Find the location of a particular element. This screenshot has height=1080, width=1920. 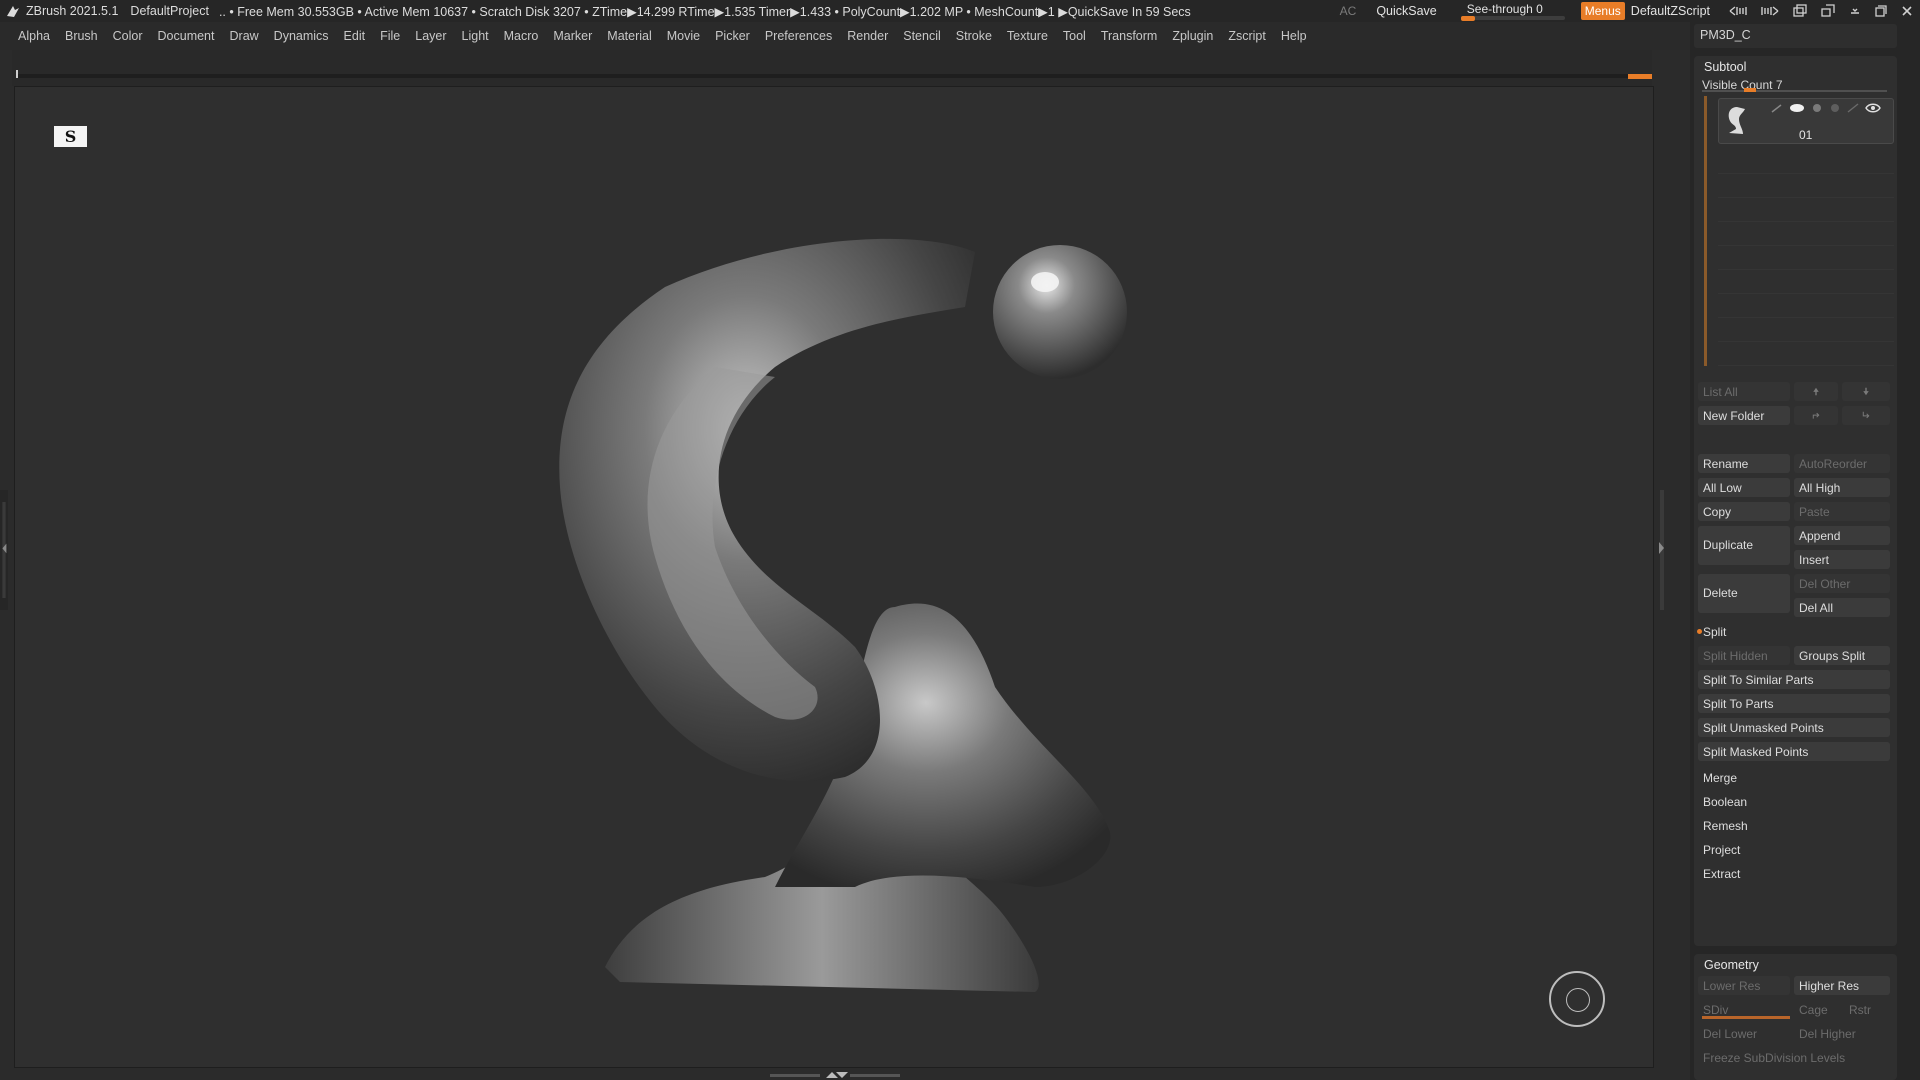

visible-count-knob is located at coordinates (1750, 90).